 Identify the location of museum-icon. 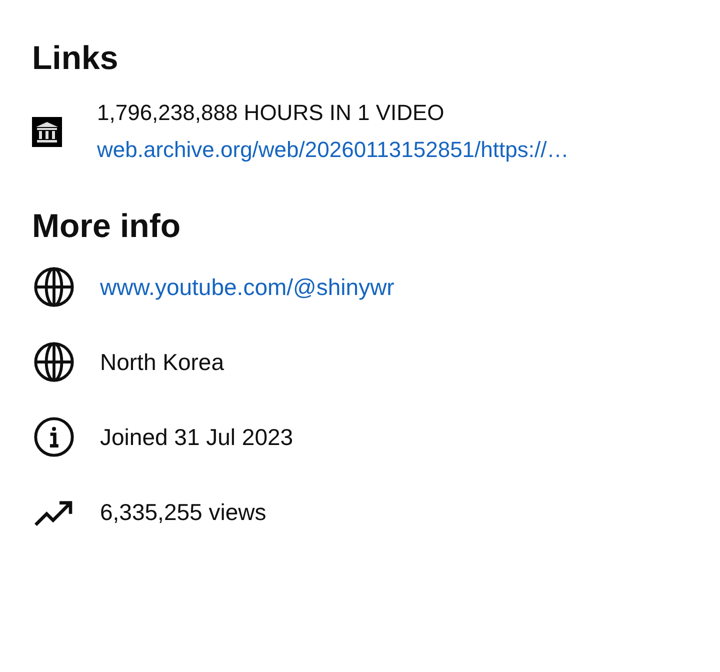
(47, 132).